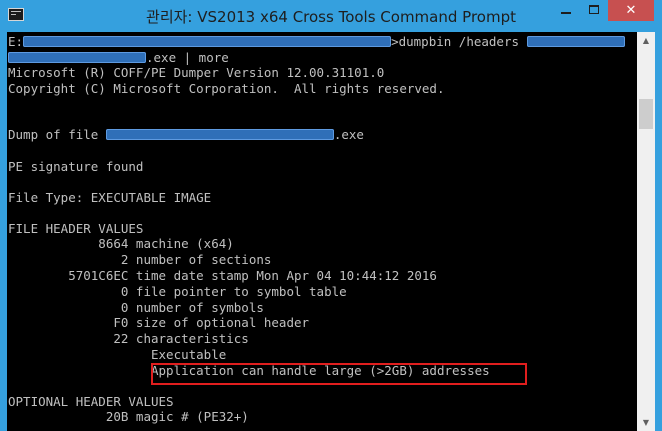 Image resolution: width=662 pixels, height=431 pixels. I want to click on close-button: ✕, so click(631, 10).